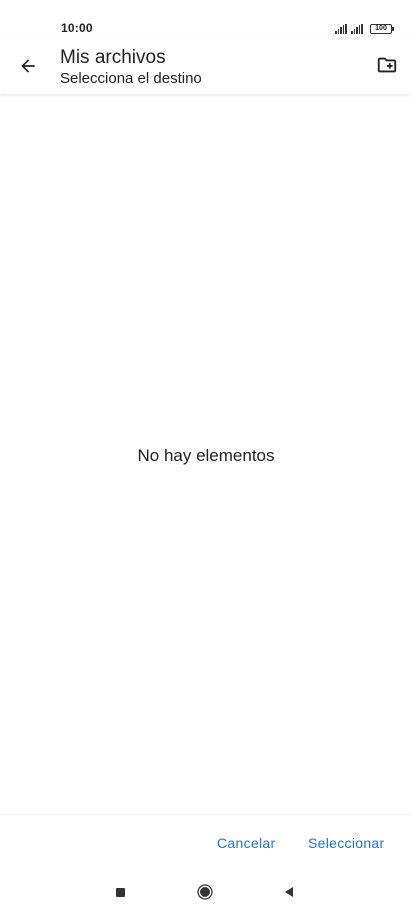 The height and width of the screenshot is (915, 412). What do you see at coordinates (77, 28) in the screenshot?
I see `status-time: 10:00` at bounding box center [77, 28].